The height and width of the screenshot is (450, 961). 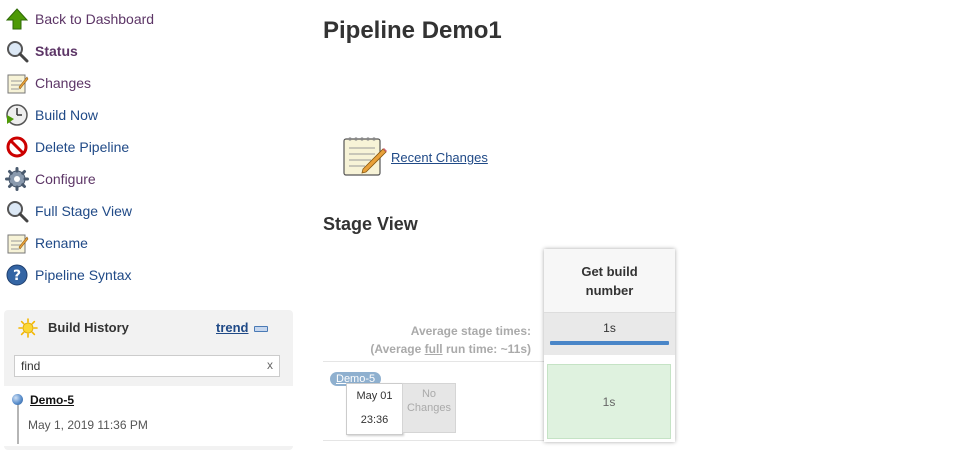 I want to click on stage-header: Get build number, so click(x=609, y=281).